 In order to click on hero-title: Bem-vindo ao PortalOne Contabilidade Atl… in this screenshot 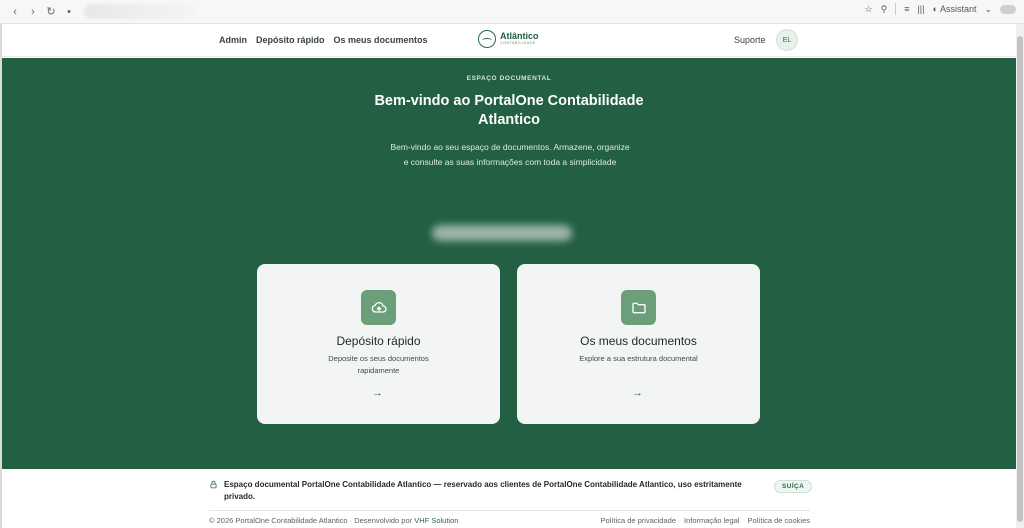, I will do `click(509, 111)`.